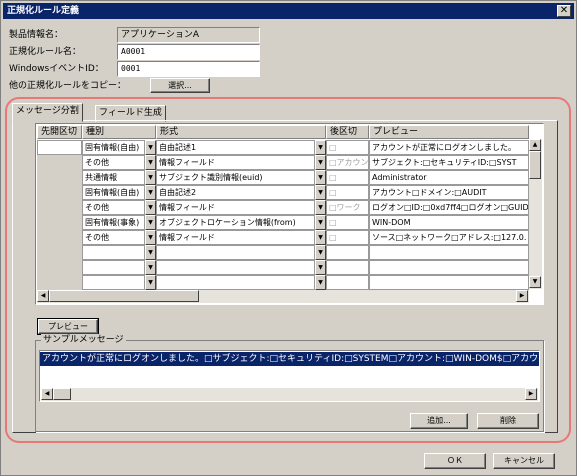 The height and width of the screenshot is (476, 577). Describe the element at coordinates (535, 282) in the screenshot. I see `scroll-down-icon: ▼` at that location.